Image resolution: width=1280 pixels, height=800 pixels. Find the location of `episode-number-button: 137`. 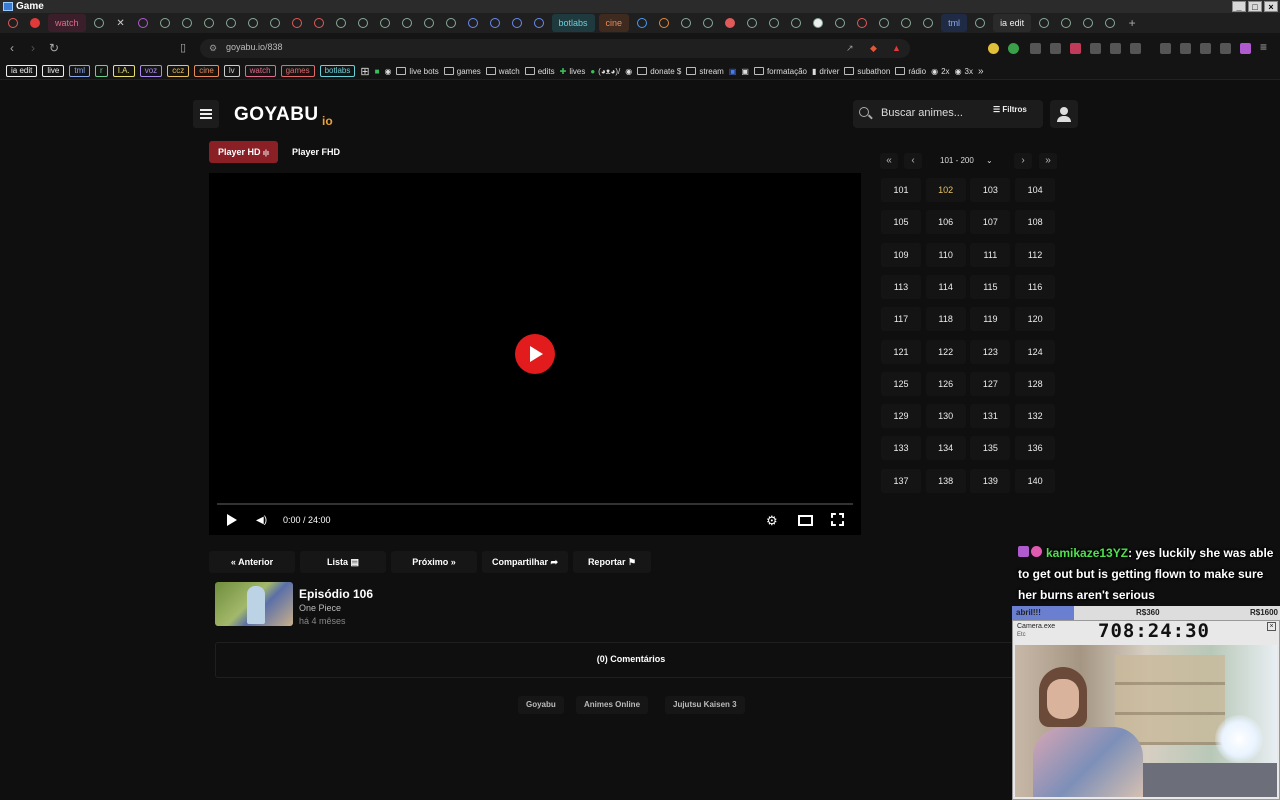

episode-number-button: 137 is located at coordinates (901, 480).